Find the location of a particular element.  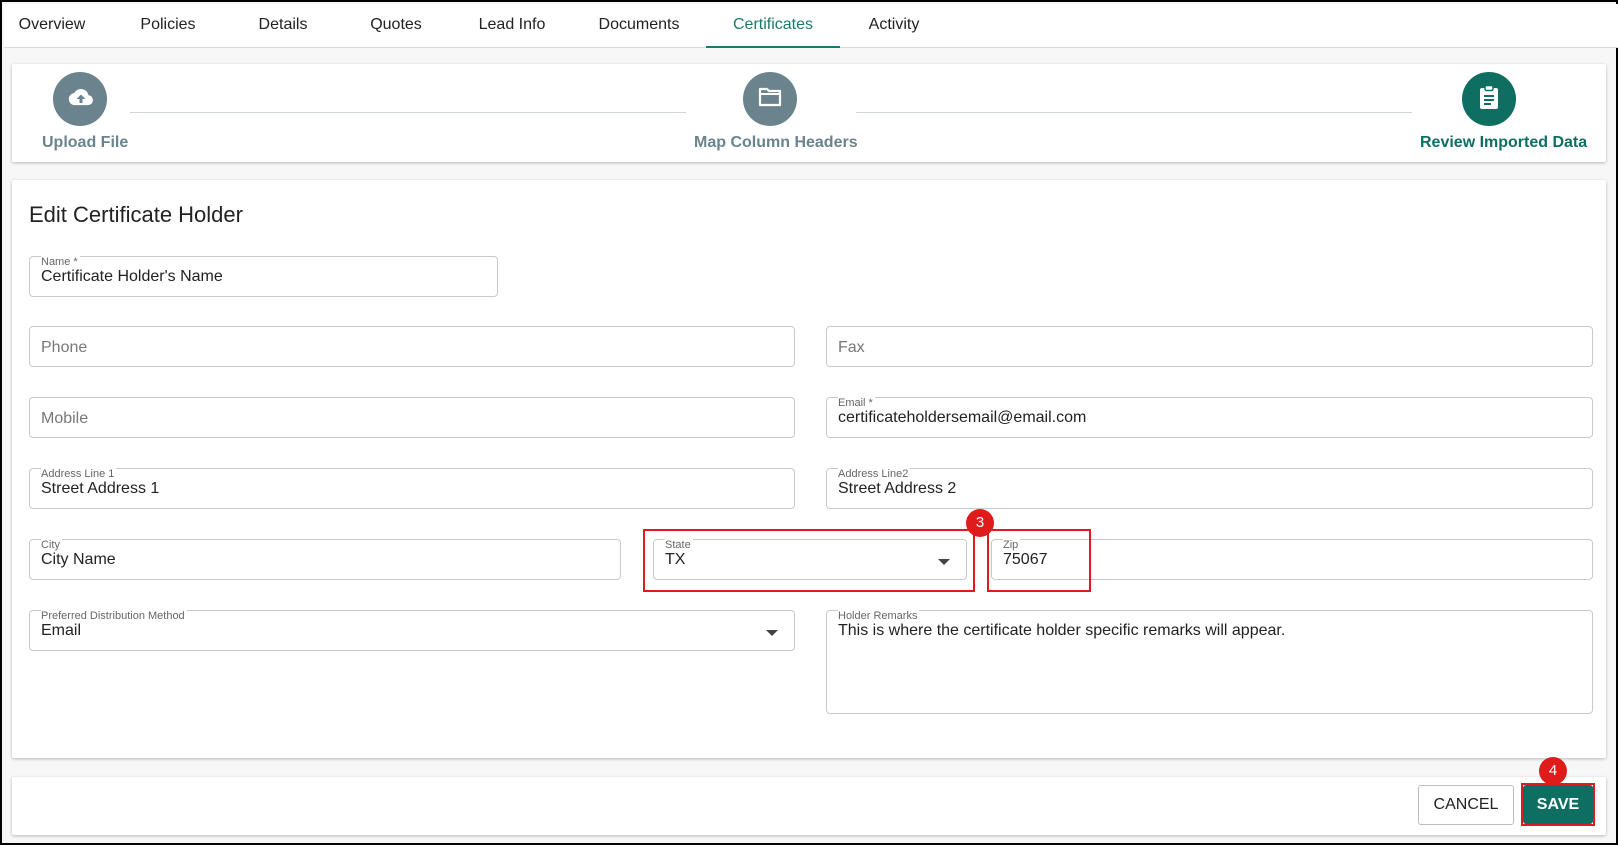

city-label: City is located at coordinates (51, 545).